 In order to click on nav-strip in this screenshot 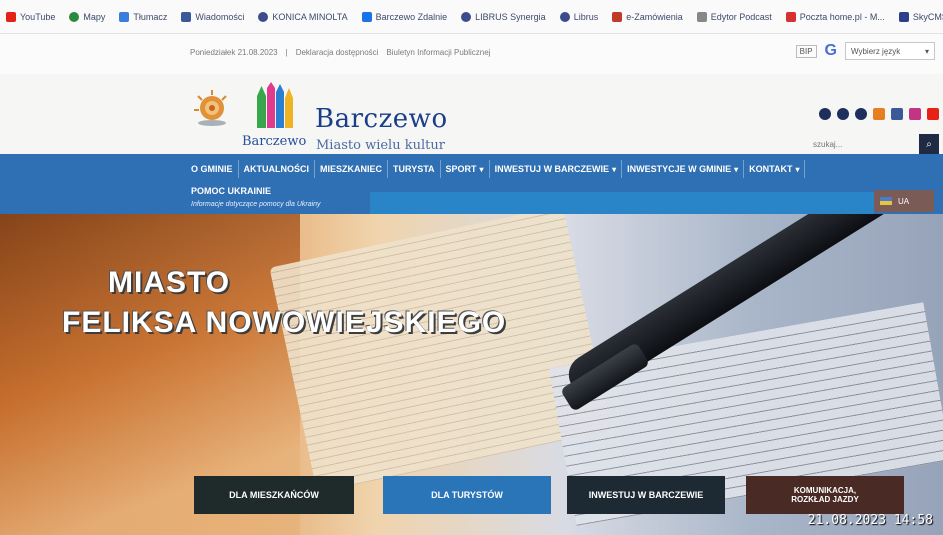, I will do `click(622, 203)`.